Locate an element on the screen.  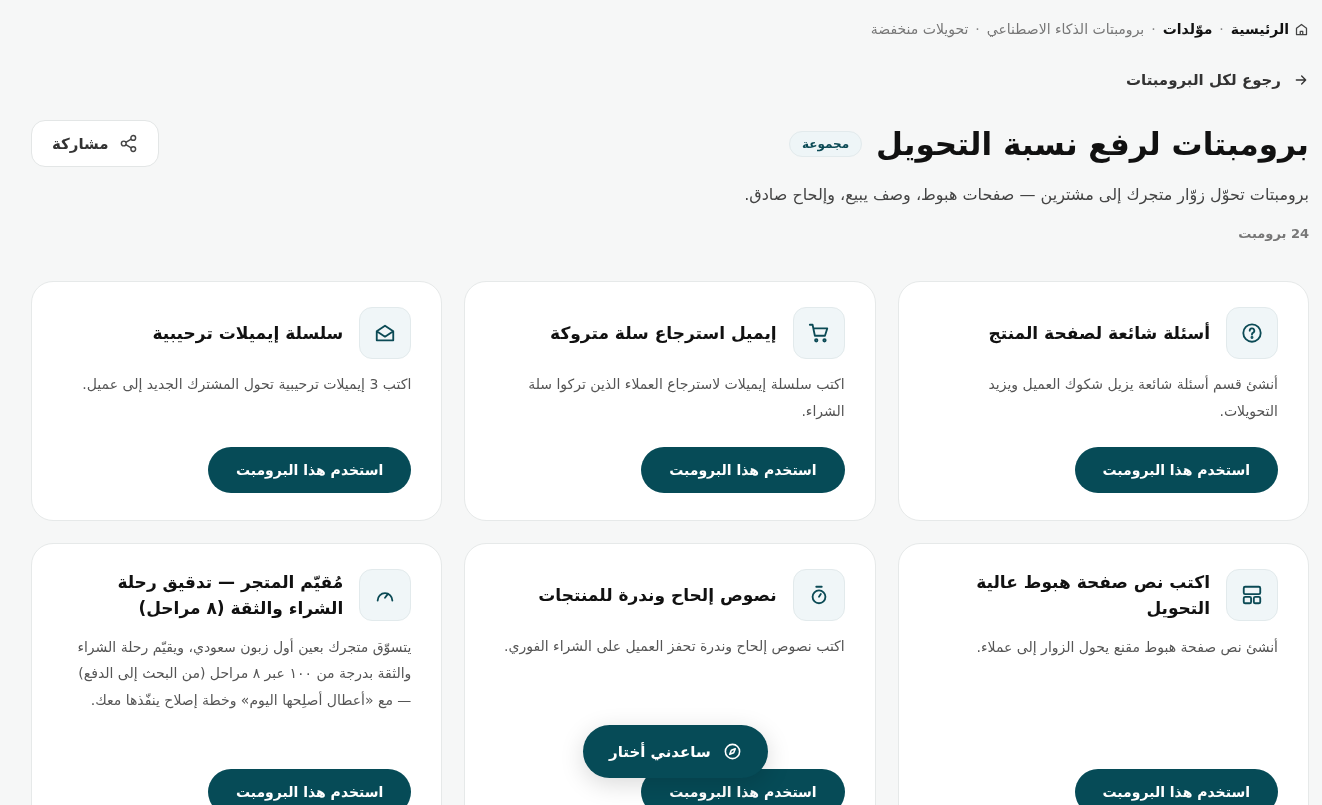
layout-icon is located at coordinates (1252, 595).